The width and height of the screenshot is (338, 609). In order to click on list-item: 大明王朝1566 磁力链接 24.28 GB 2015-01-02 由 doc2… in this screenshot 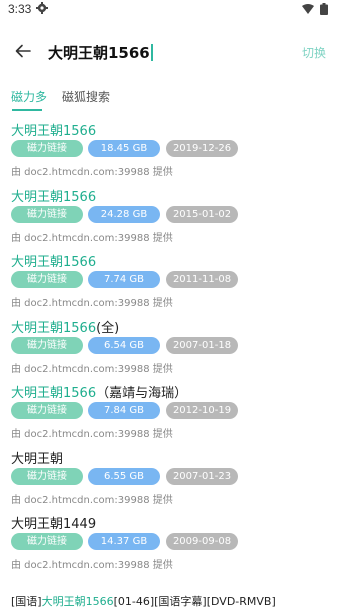, I will do `click(169, 217)`.